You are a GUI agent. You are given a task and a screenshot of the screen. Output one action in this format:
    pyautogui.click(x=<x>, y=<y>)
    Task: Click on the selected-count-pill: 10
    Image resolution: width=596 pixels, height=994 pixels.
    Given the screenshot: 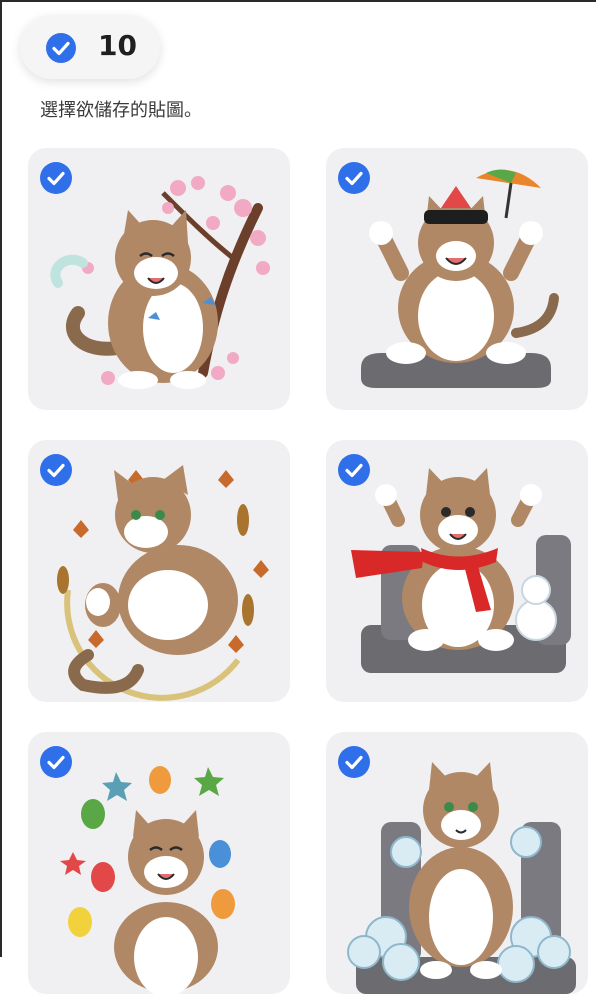 What is the action you would take?
    pyautogui.click(x=90, y=47)
    